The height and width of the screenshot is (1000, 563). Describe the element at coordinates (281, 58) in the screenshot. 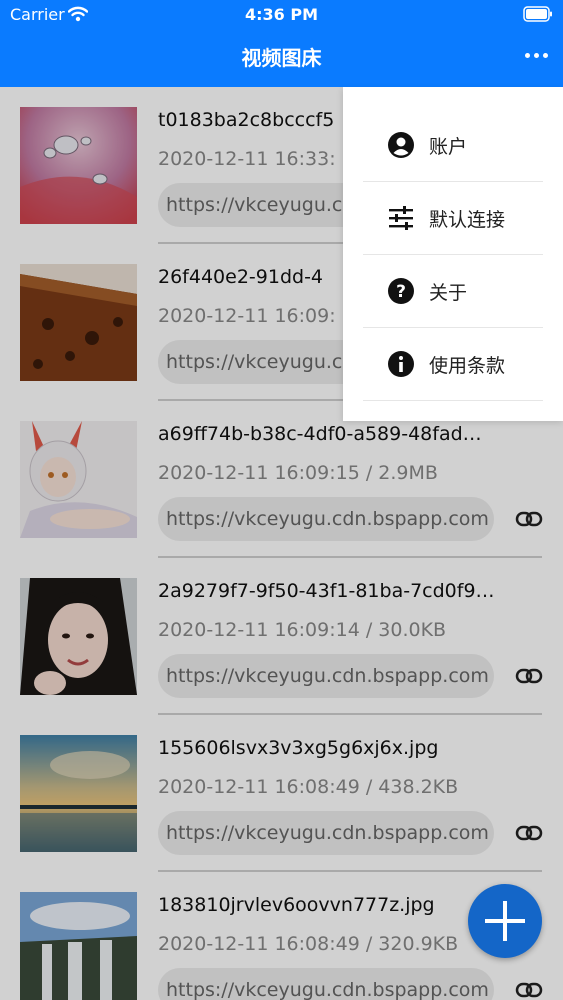

I see `page-title: 视频图床` at that location.